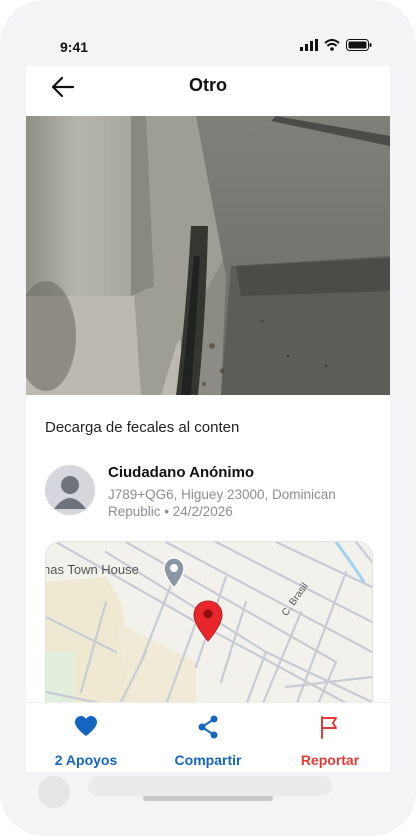 This screenshot has height=836, width=416. I want to click on report-button: Reportar, so click(330, 738).